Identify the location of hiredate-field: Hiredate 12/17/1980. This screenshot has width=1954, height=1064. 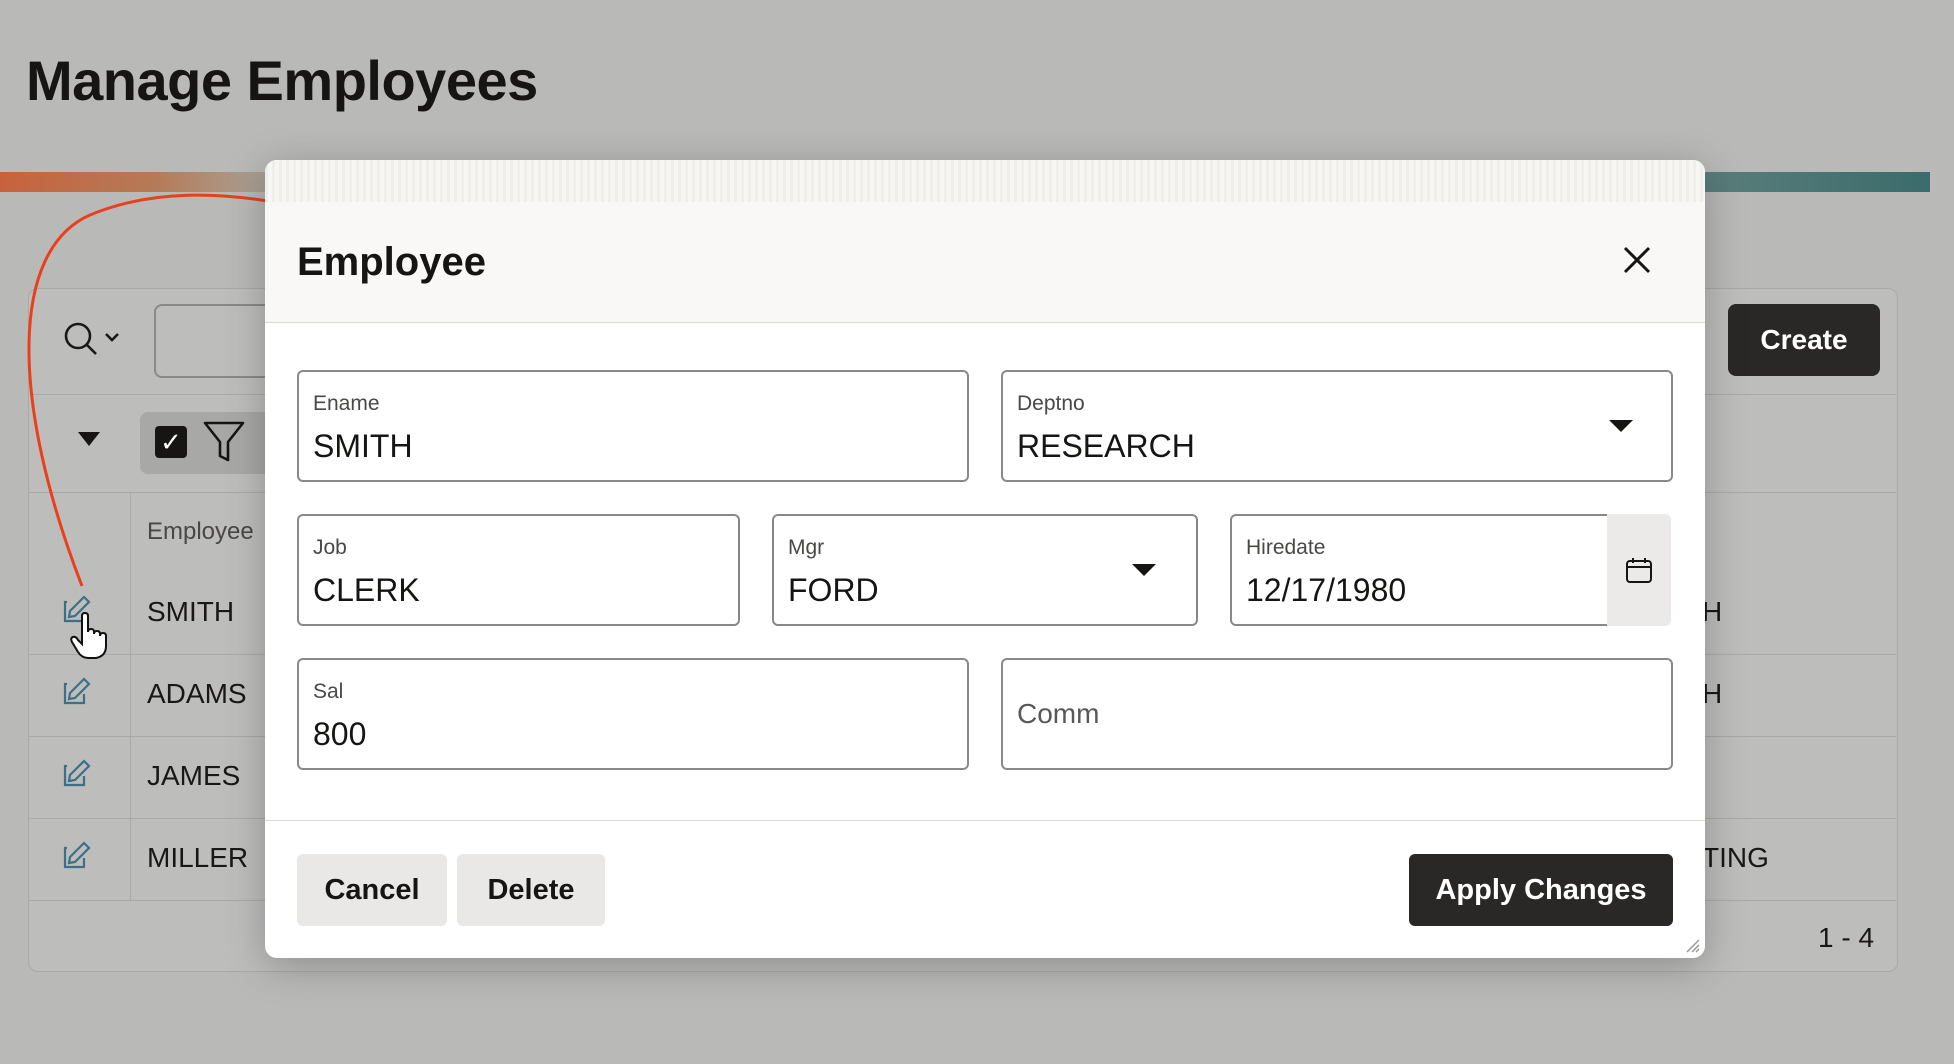
(1419, 570).